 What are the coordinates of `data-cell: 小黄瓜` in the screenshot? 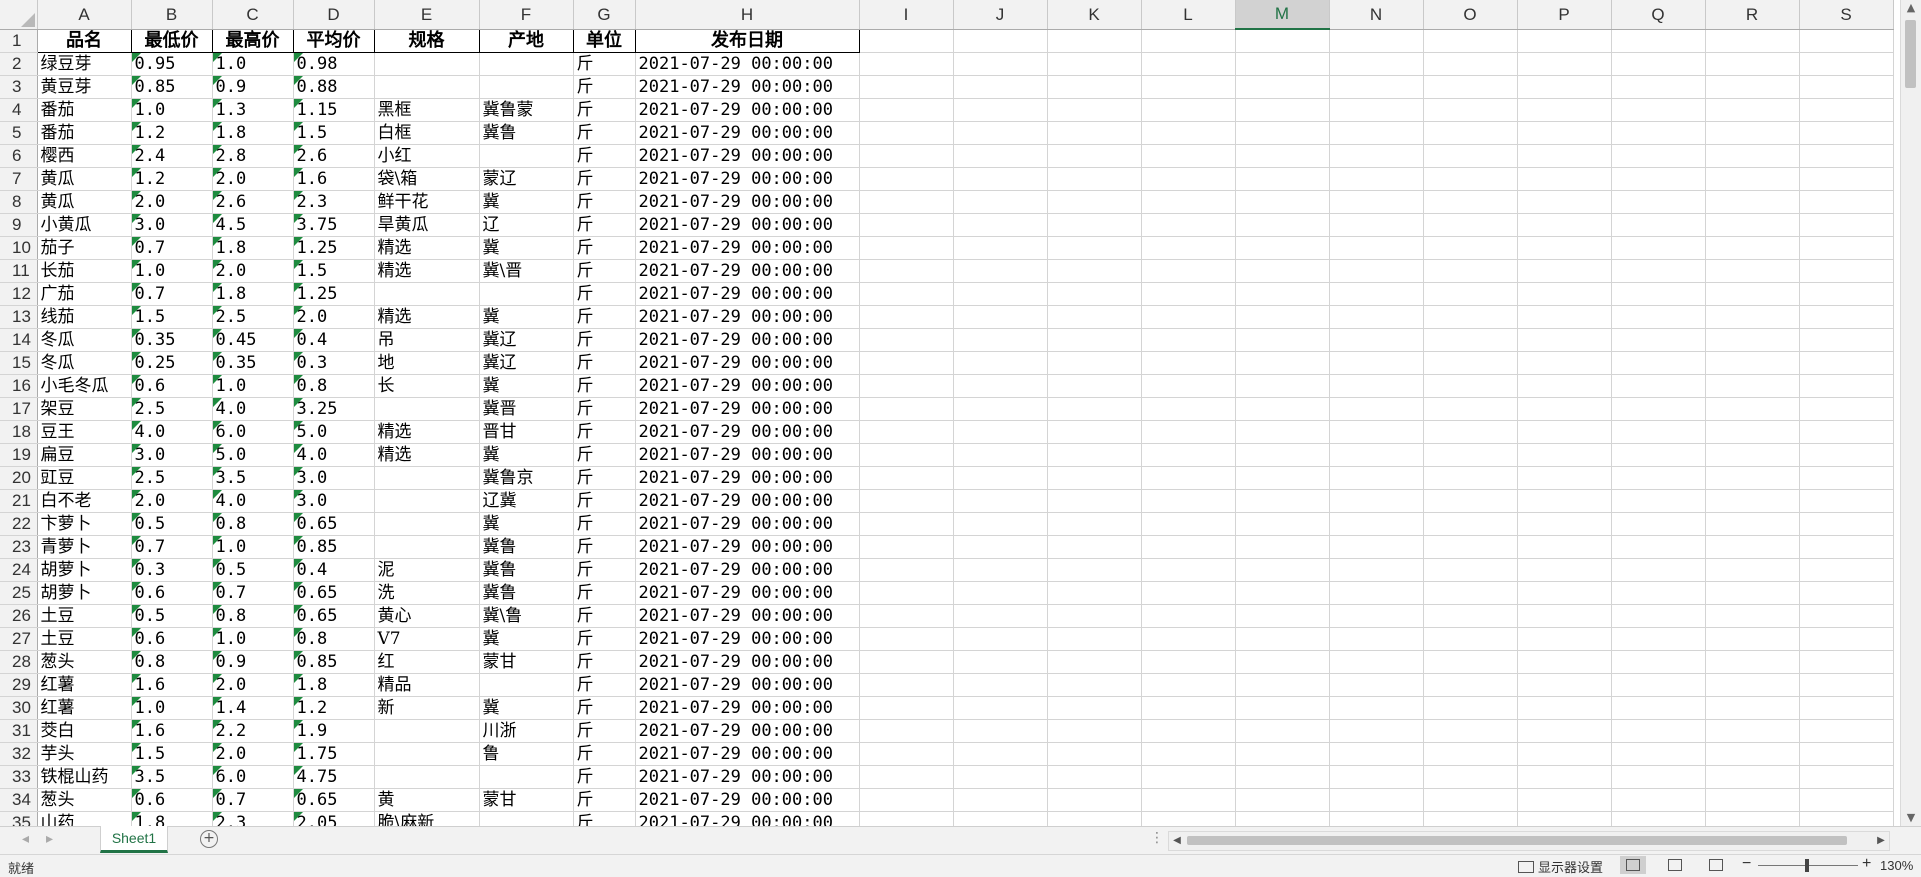 It's located at (84, 225).